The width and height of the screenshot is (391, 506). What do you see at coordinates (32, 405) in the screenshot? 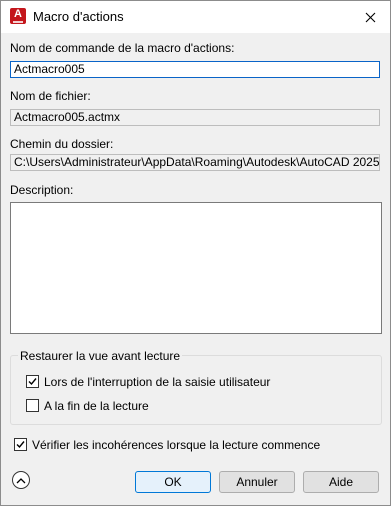
I see `end-playback-checkbox` at bounding box center [32, 405].